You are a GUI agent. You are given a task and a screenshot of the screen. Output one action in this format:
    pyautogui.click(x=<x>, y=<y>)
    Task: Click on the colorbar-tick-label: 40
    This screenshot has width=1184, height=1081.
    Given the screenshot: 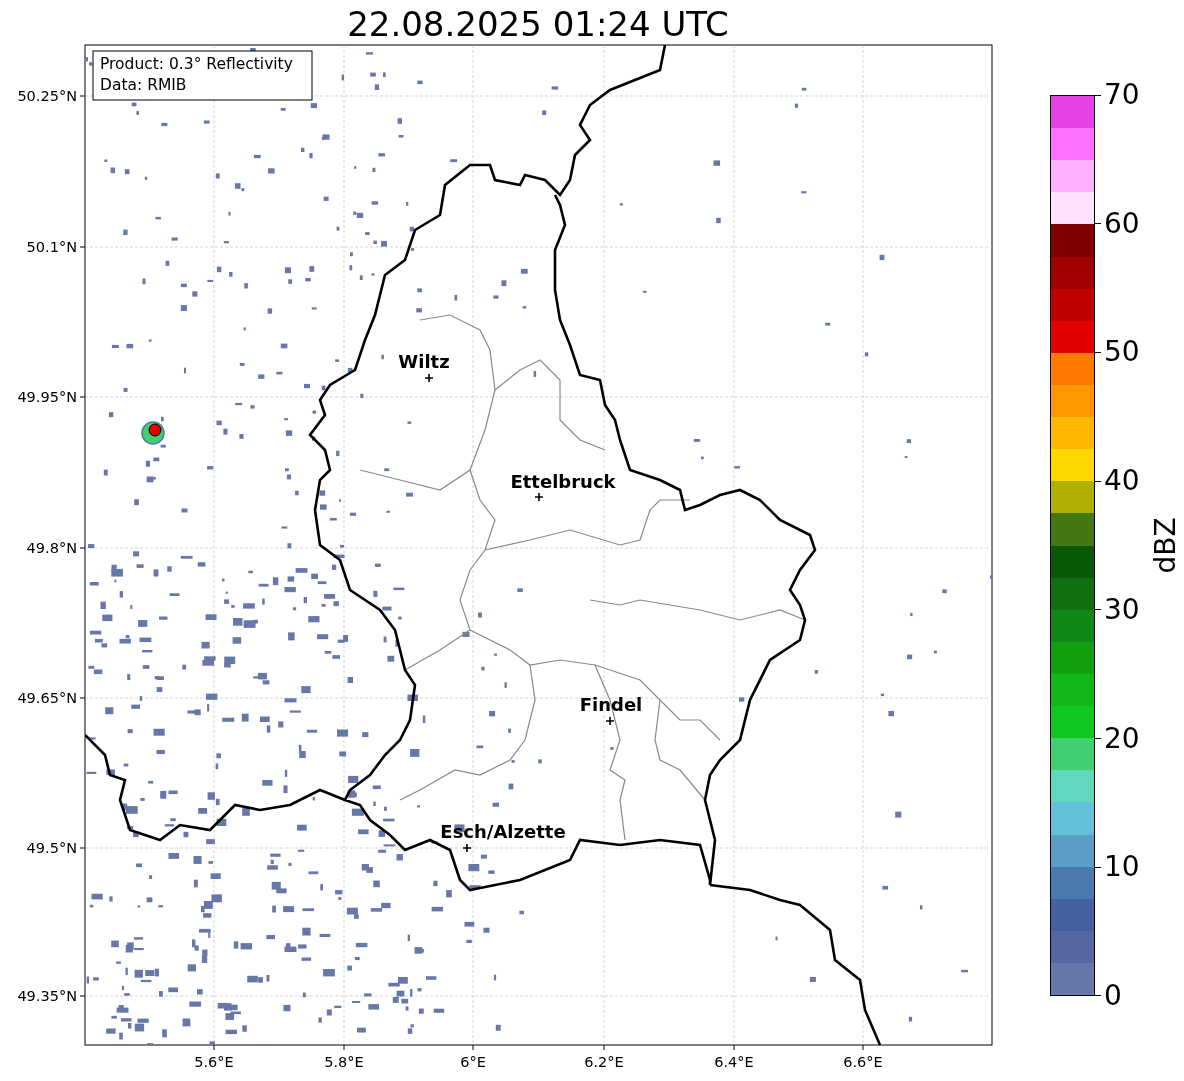 What is the action you would take?
    pyautogui.click(x=1122, y=481)
    